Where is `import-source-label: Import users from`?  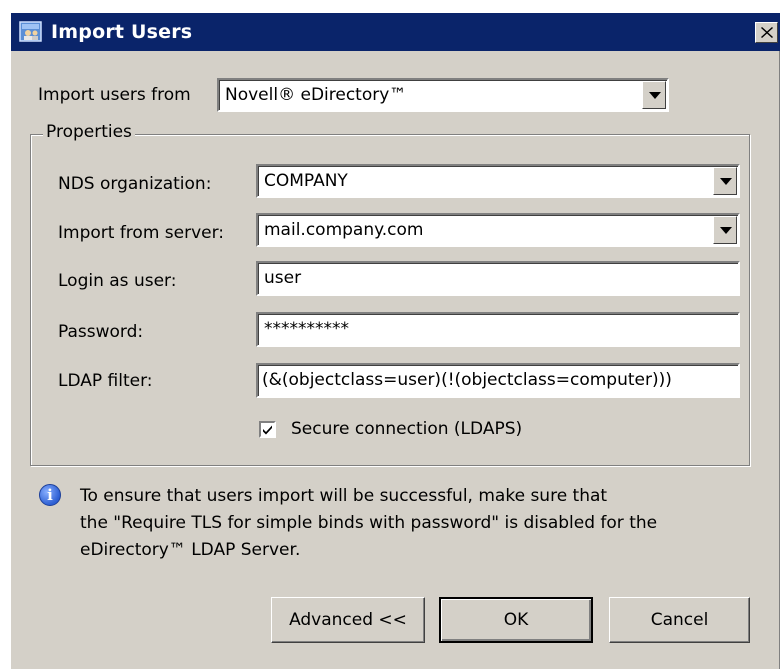 import-source-label: Import users from is located at coordinates (114, 95).